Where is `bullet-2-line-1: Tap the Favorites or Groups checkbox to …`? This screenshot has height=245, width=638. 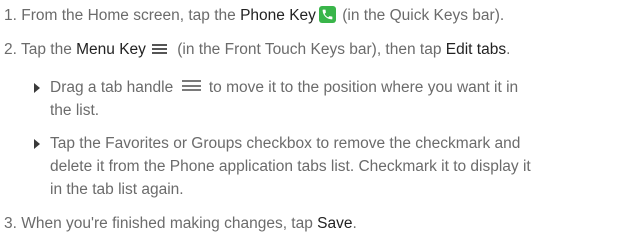
bullet-2-line-1: Tap the Favorites or Groups checkbox to … is located at coordinates (285, 143).